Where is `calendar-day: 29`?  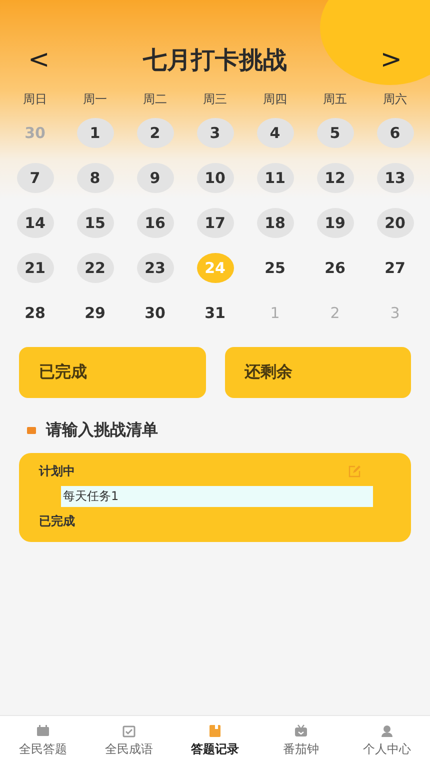 calendar-day: 29 is located at coordinates (95, 313).